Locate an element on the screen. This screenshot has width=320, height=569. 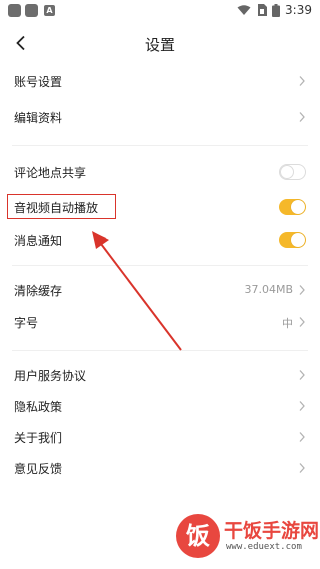
edit-profile-row: 编辑资料 is located at coordinates (160, 117).